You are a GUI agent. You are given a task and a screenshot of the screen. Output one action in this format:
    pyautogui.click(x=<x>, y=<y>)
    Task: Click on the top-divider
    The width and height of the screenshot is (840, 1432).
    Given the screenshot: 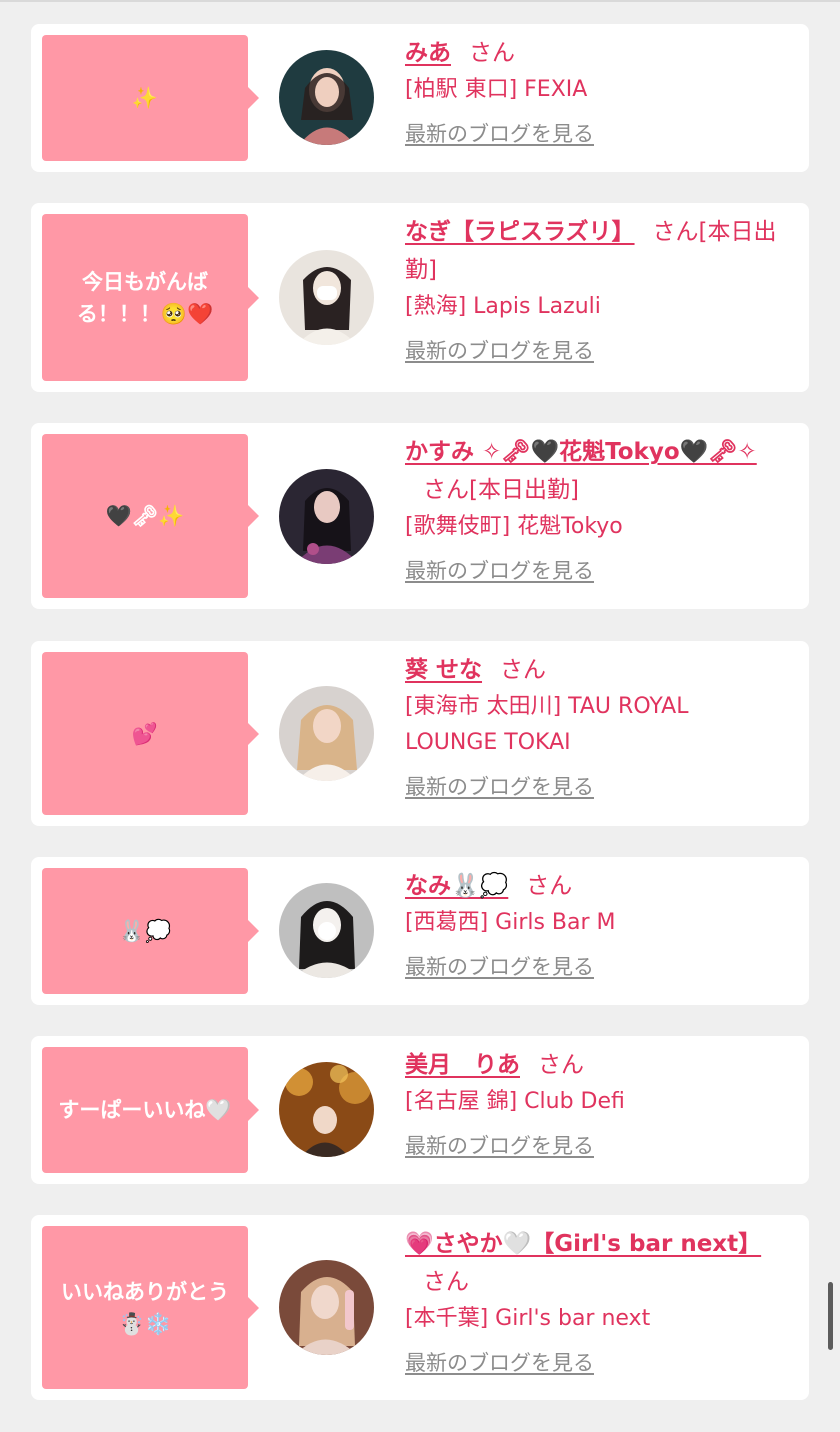 What is the action you would take?
    pyautogui.click(x=420, y=1)
    